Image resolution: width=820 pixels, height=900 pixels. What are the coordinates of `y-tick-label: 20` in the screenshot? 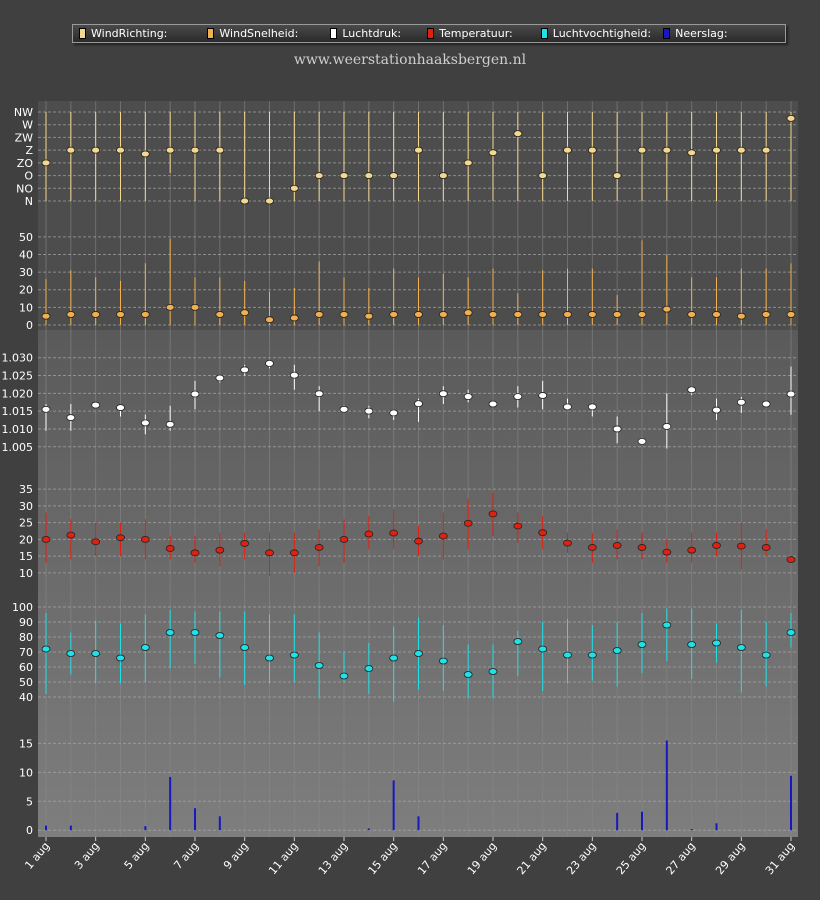 It's located at (26, 290).